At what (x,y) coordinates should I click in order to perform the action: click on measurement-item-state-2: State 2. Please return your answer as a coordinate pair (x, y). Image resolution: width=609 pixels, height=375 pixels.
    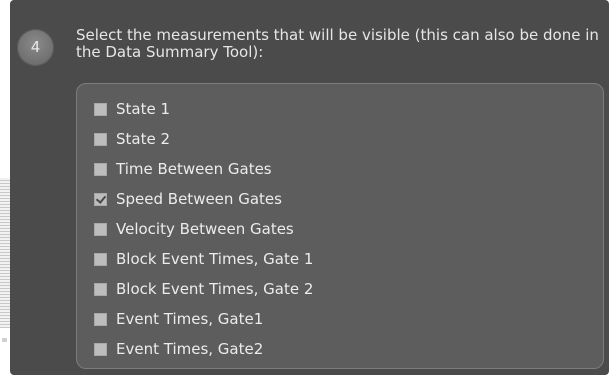
    Looking at the image, I should click on (203, 139).